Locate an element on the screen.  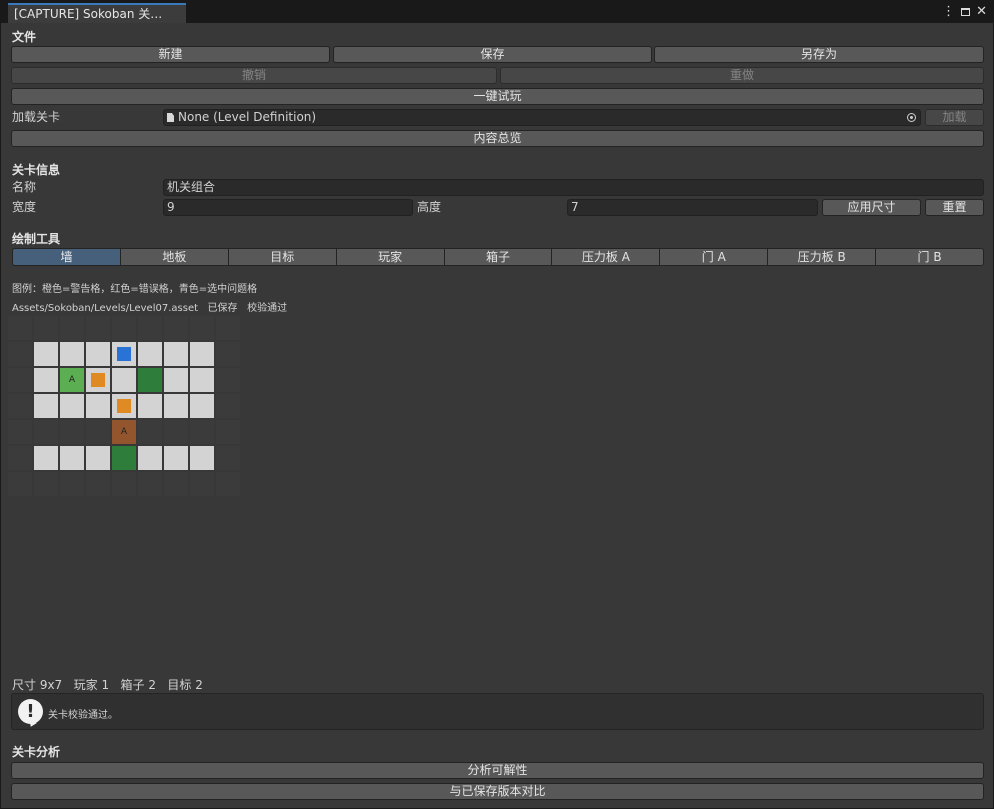
tool-plate-b: 压力板 B is located at coordinates (822, 257).